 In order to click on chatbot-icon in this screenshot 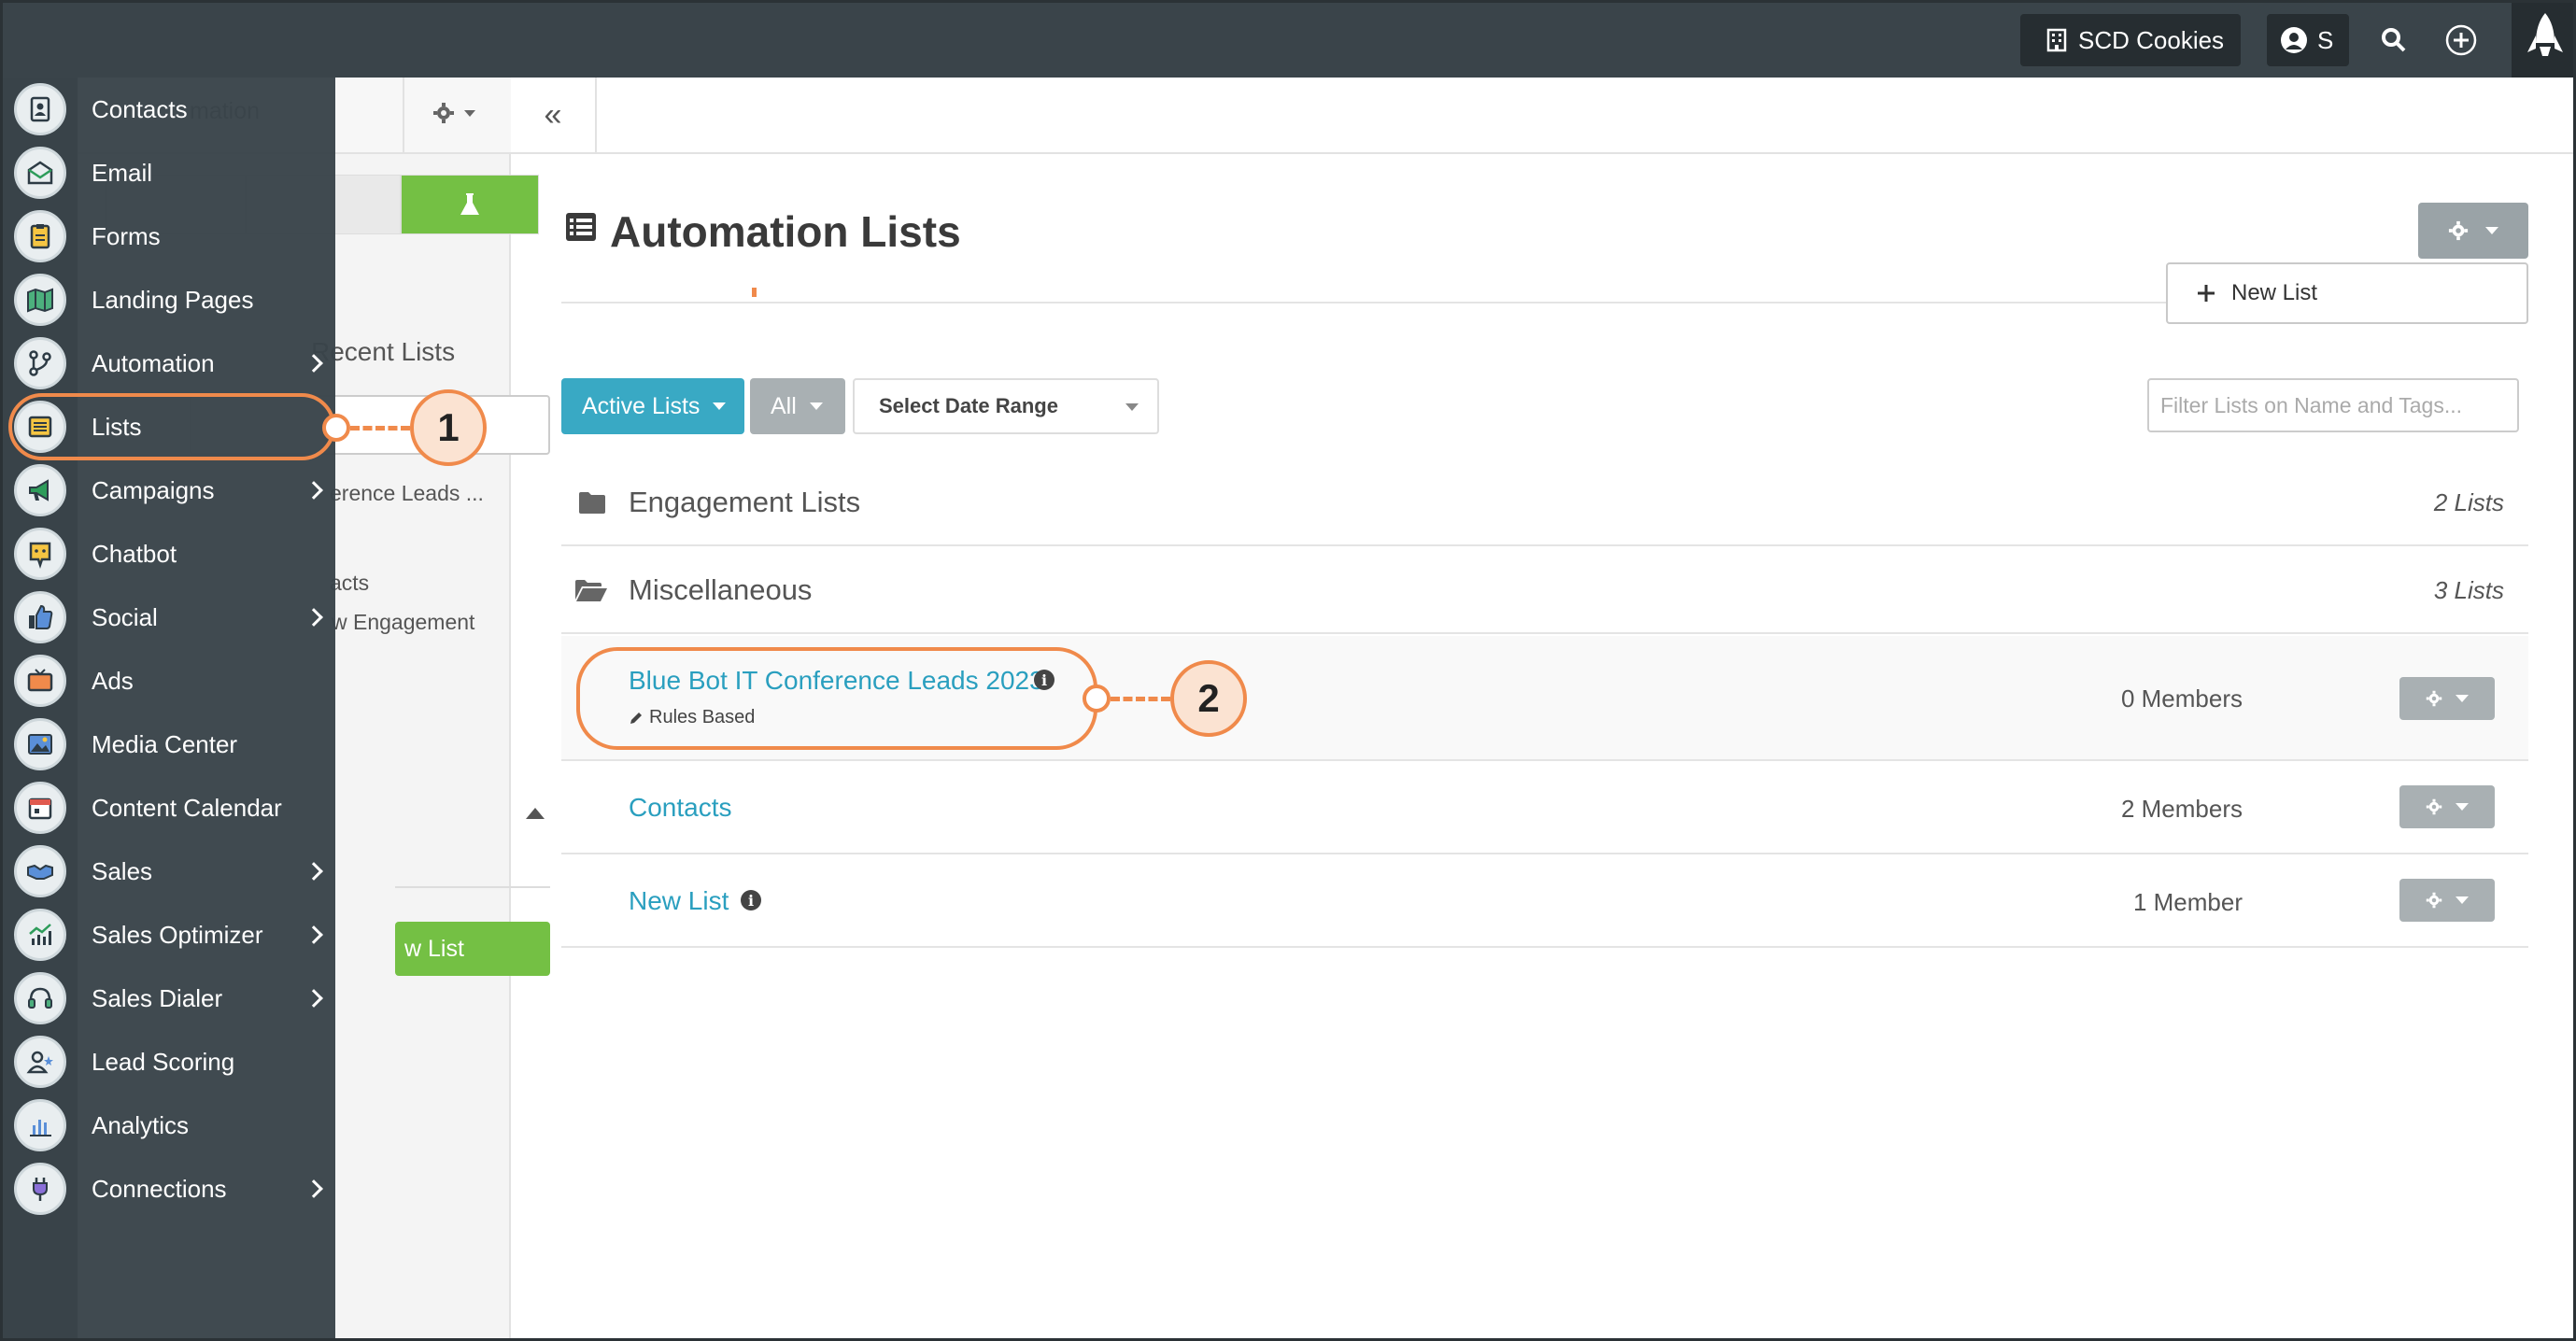, I will do `click(40, 554)`.